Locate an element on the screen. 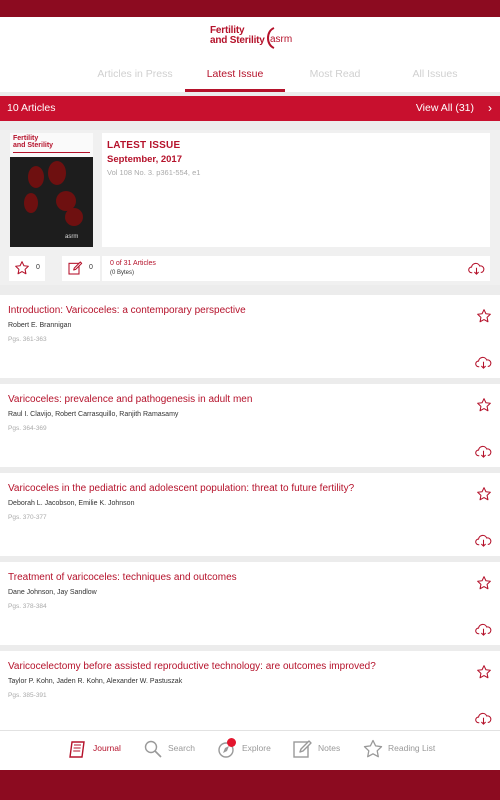 The image size is (500, 800). article-pages: Pgs. 370-377 is located at coordinates (27, 517).